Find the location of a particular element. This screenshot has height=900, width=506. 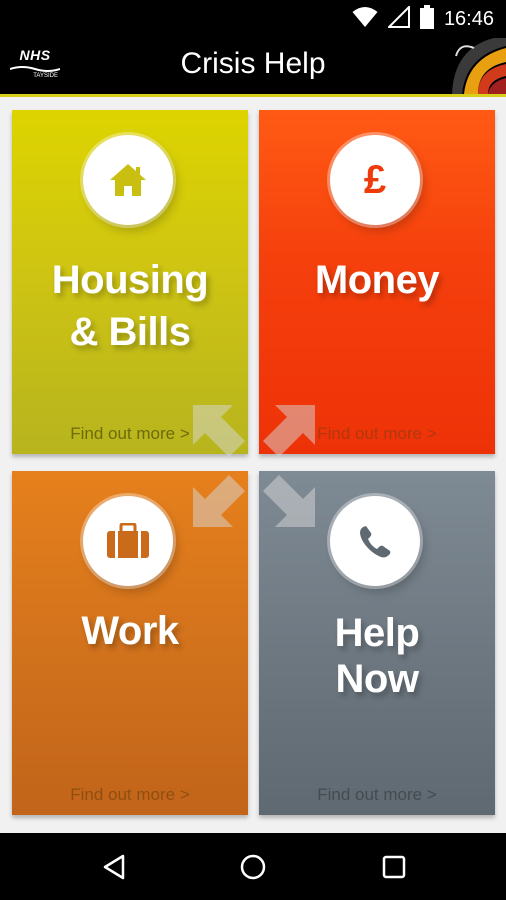

expand-arrows-icon is located at coordinates (254, 466).